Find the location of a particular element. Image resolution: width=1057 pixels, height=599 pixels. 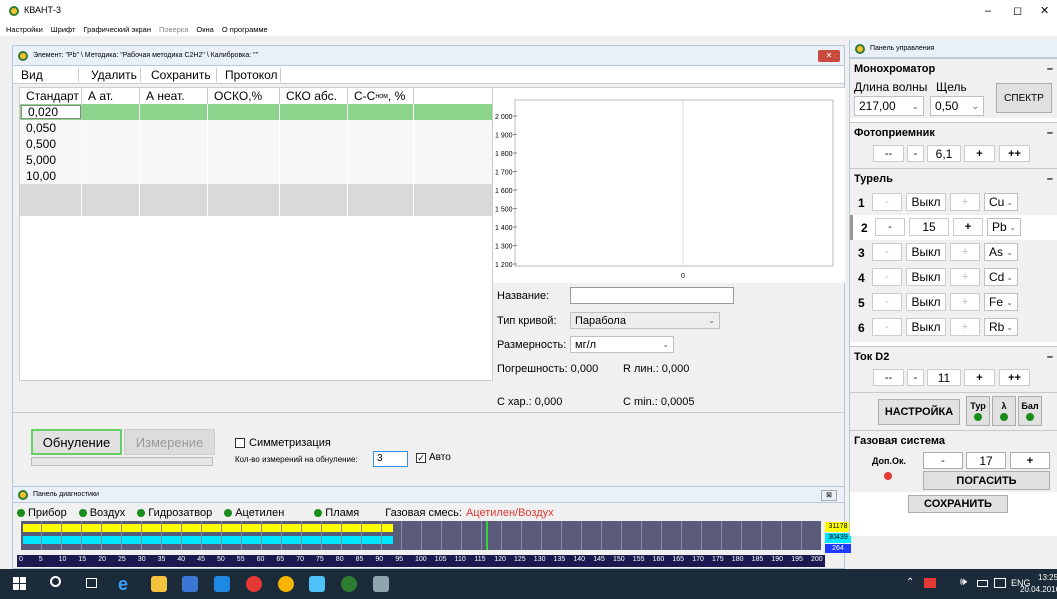

search-icon is located at coordinates (55, 581).